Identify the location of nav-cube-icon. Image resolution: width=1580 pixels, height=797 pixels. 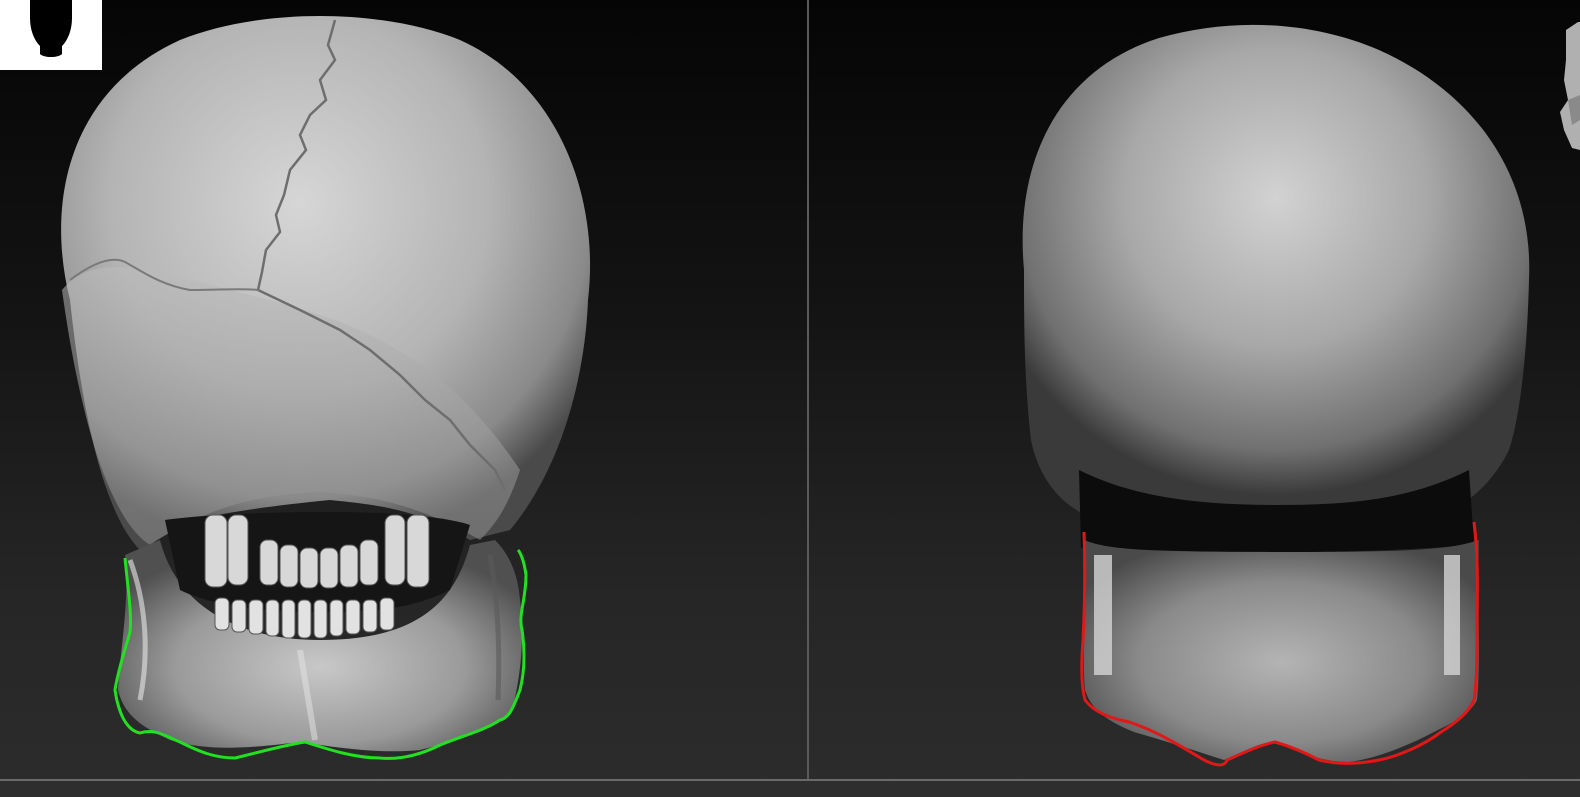
(1567, 75).